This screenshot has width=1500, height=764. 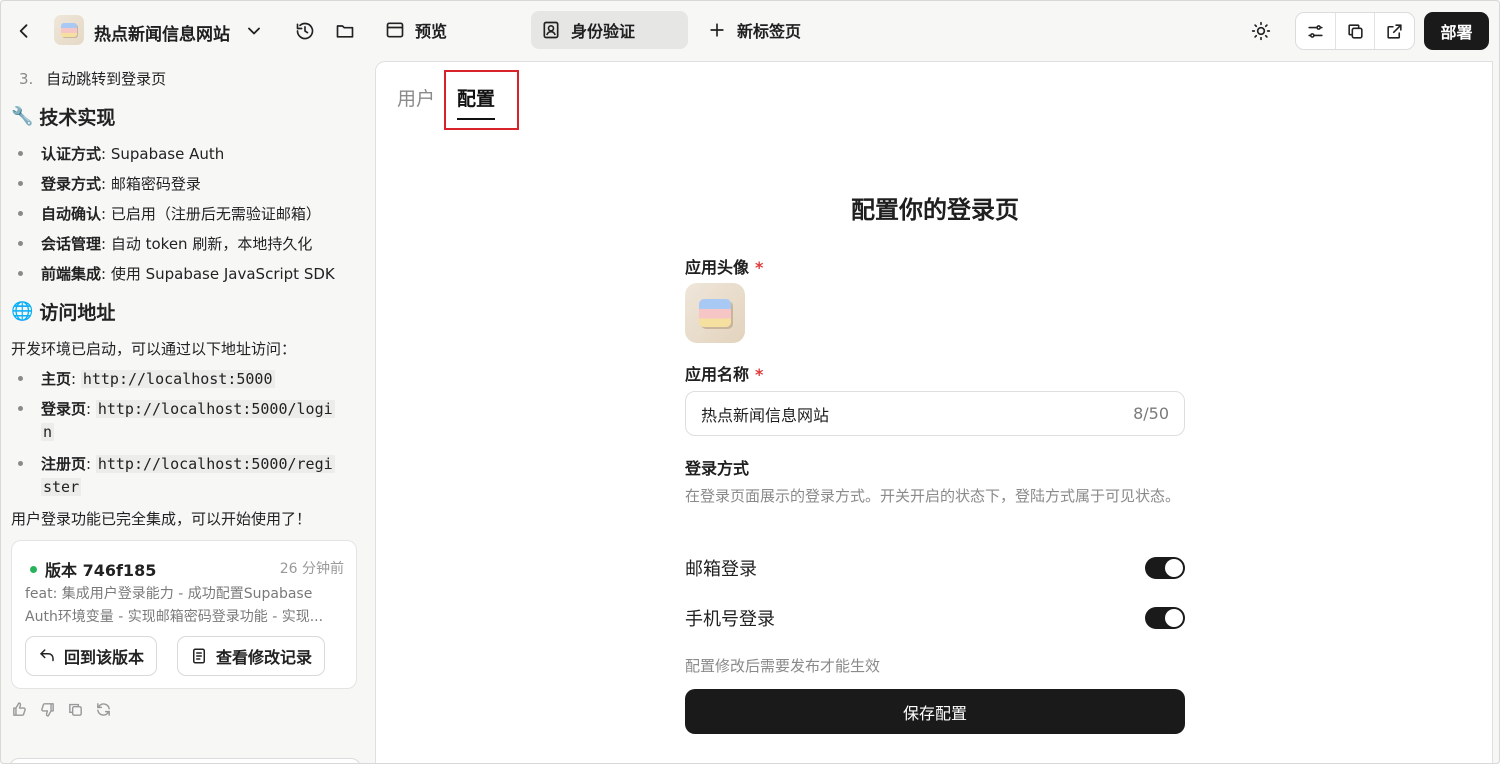 What do you see at coordinates (481, 100) in the screenshot?
I see `highlight-box` at bounding box center [481, 100].